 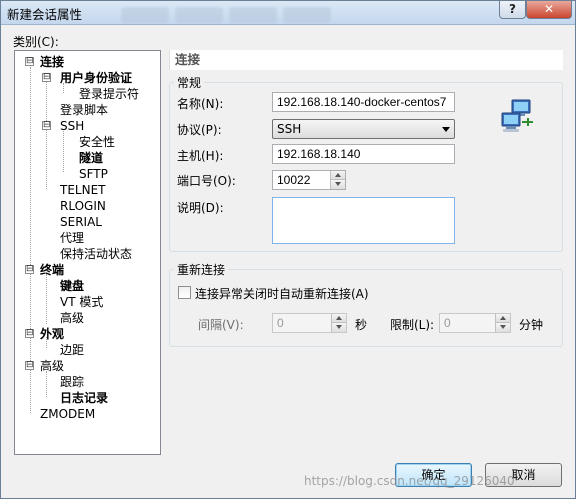 What do you see at coordinates (517, 115) in the screenshot?
I see `network-computers-icon` at bounding box center [517, 115].